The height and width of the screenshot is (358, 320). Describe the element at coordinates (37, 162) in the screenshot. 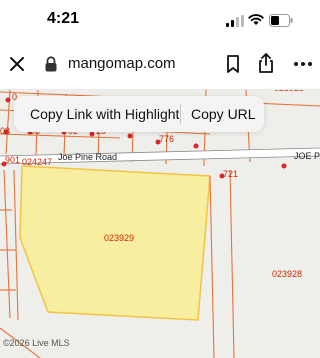

I see `parcel-label: 024247` at that location.